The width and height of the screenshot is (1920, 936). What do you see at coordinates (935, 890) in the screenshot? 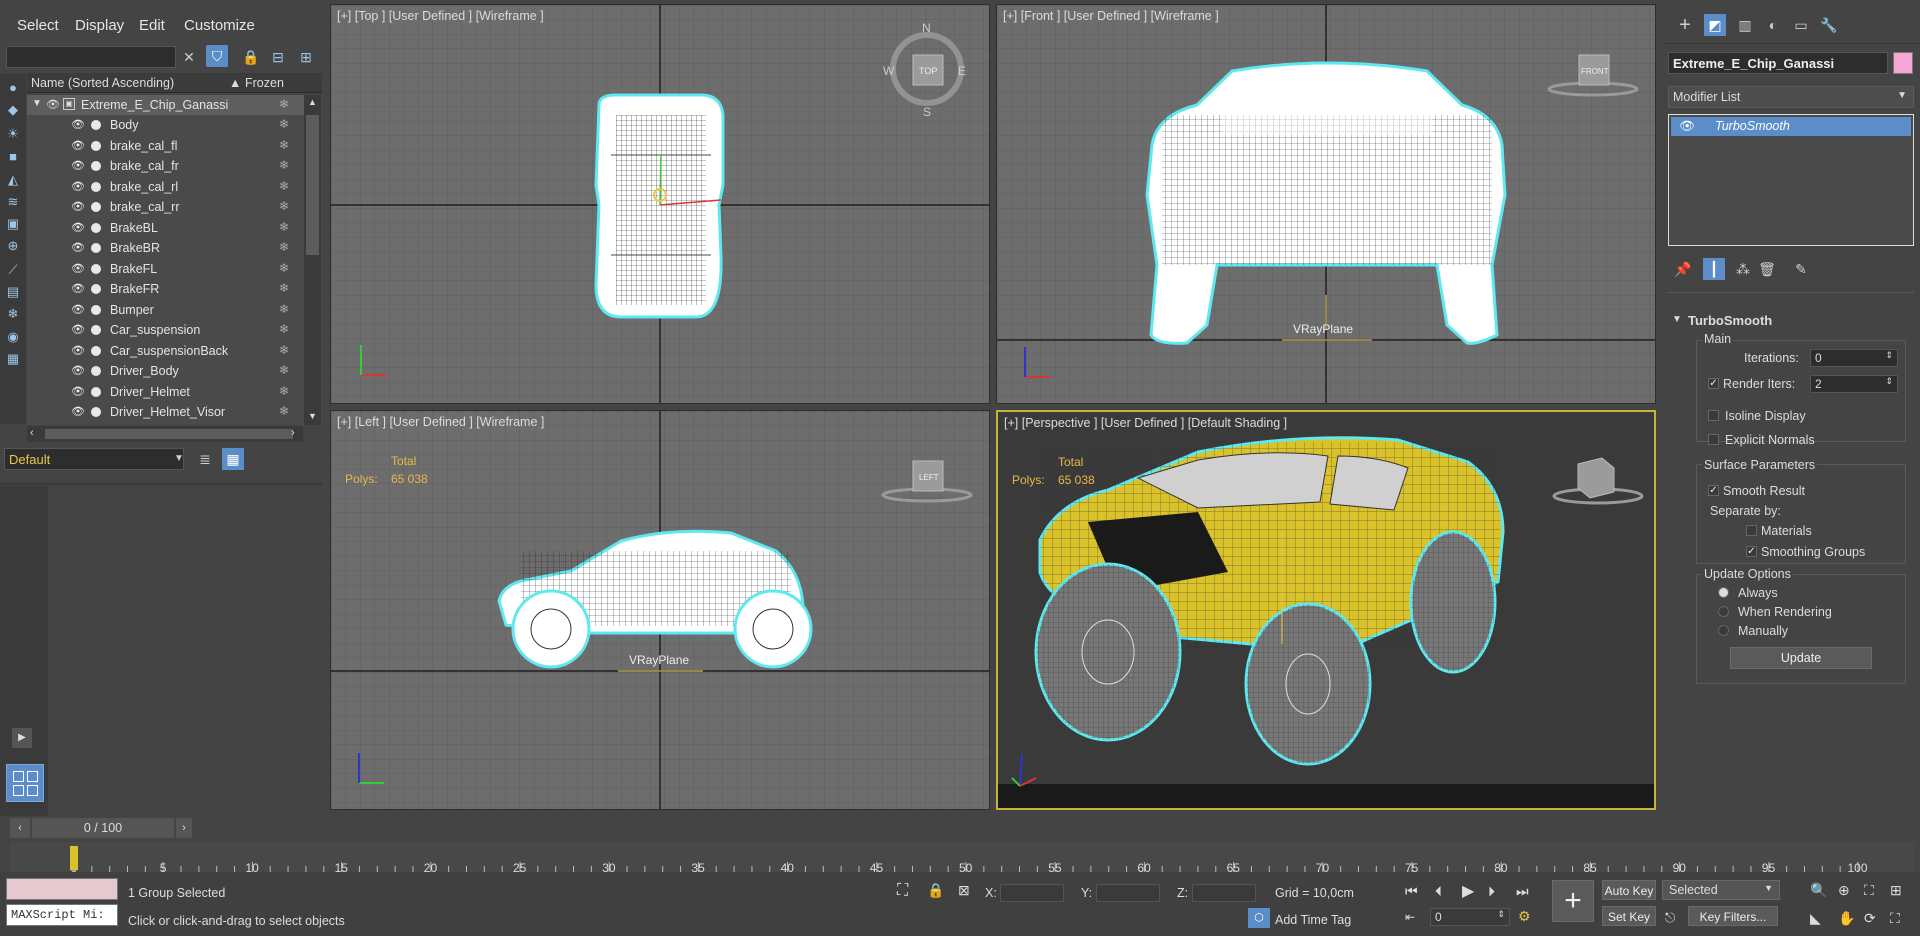
I see `selection-lock-icon: 🔒` at bounding box center [935, 890].